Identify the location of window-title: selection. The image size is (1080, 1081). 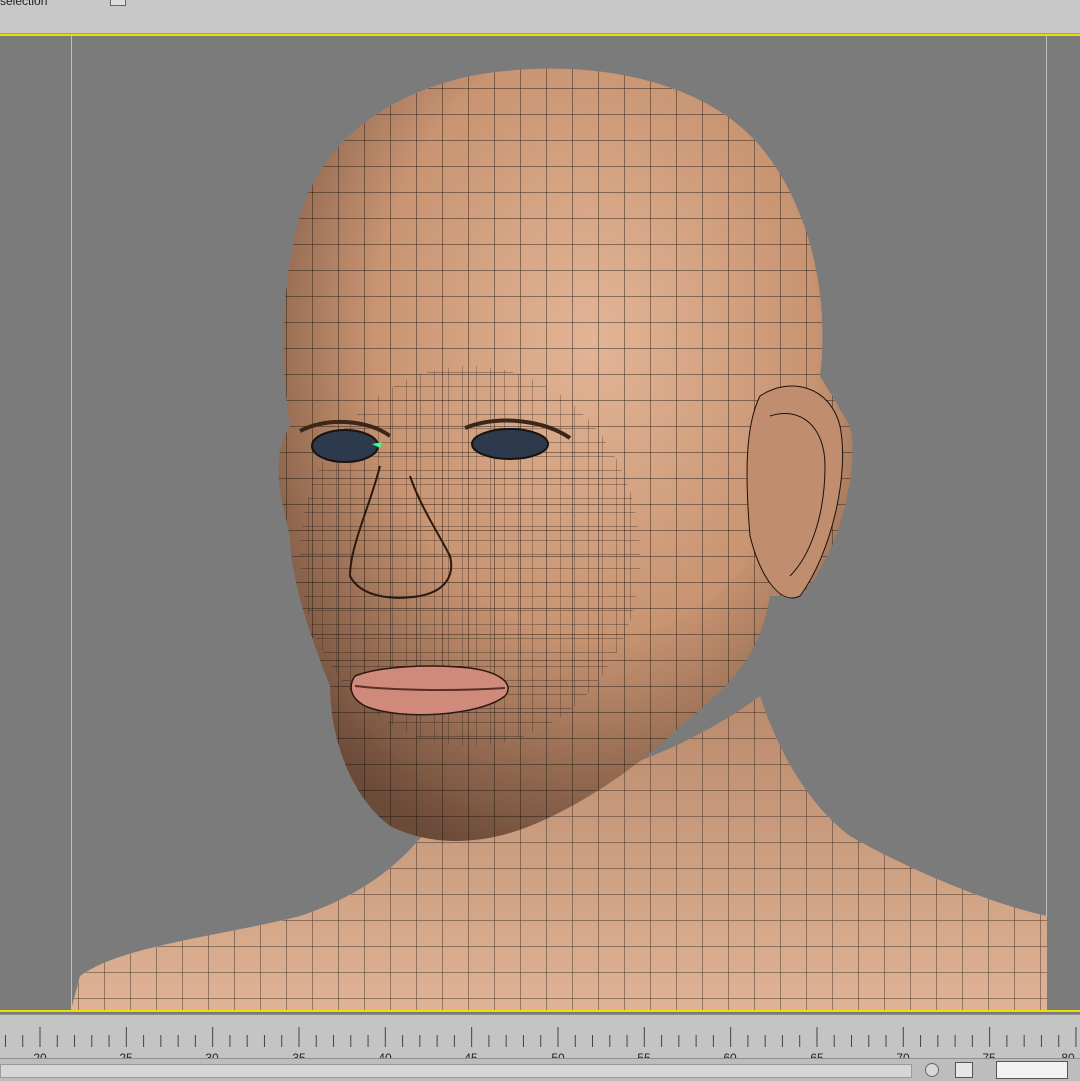
(24, 4).